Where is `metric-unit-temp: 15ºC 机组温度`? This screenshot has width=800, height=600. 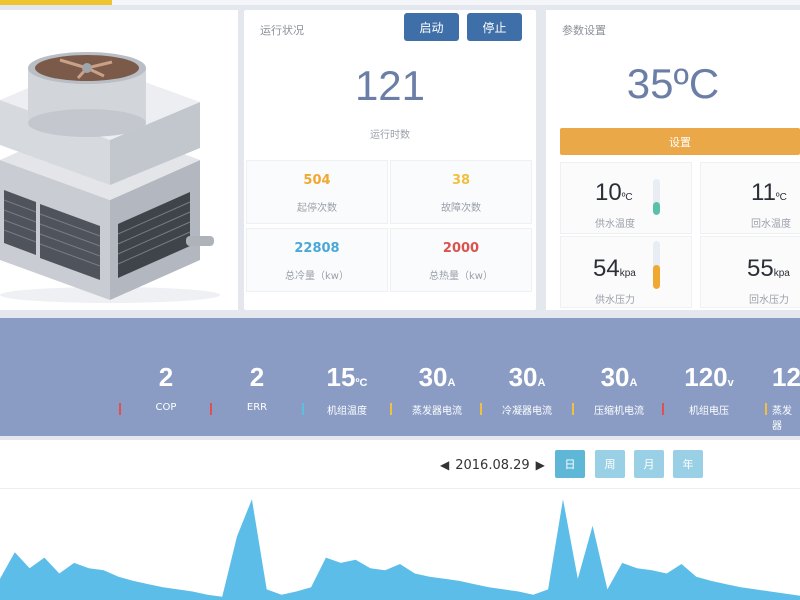 metric-unit-temp: 15ºC 机组温度 is located at coordinates (347, 389).